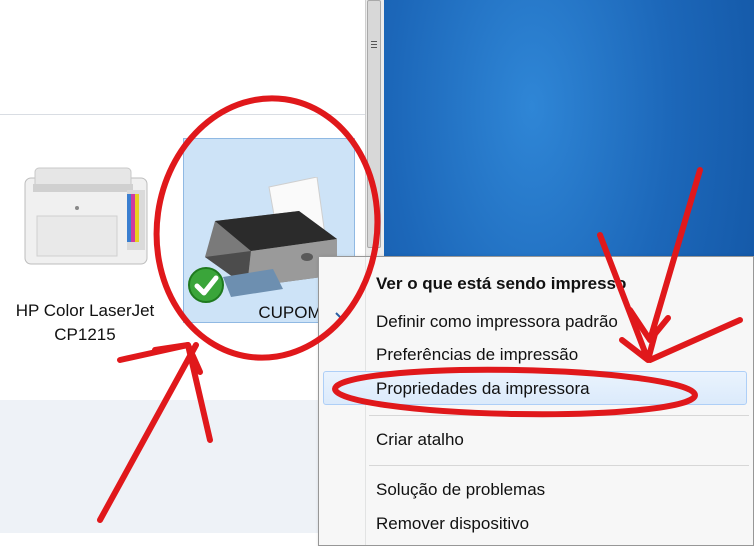 This screenshot has height=546, width=754. What do you see at coordinates (536, 284) in the screenshot?
I see `menu-item-see-printing: Ver o que está sendo impresso` at bounding box center [536, 284].